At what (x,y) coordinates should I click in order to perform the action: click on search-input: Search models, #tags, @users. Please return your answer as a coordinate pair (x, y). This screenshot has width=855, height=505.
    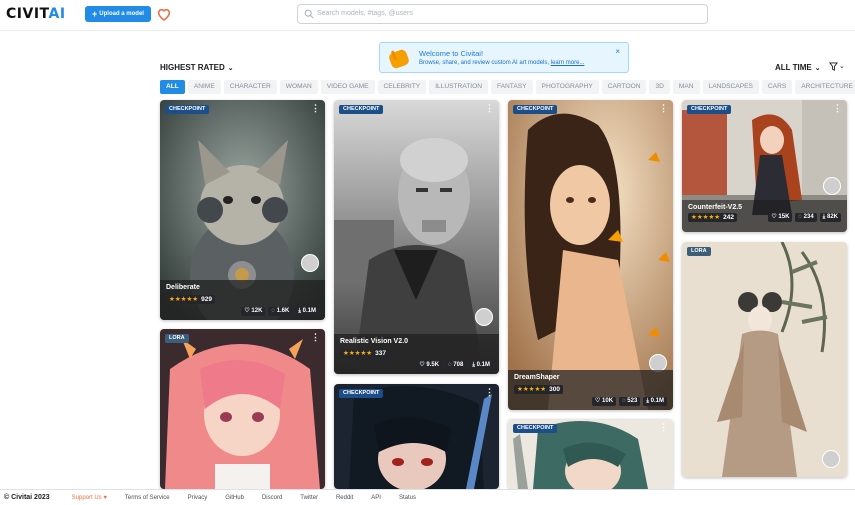
    Looking at the image, I should click on (502, 14).